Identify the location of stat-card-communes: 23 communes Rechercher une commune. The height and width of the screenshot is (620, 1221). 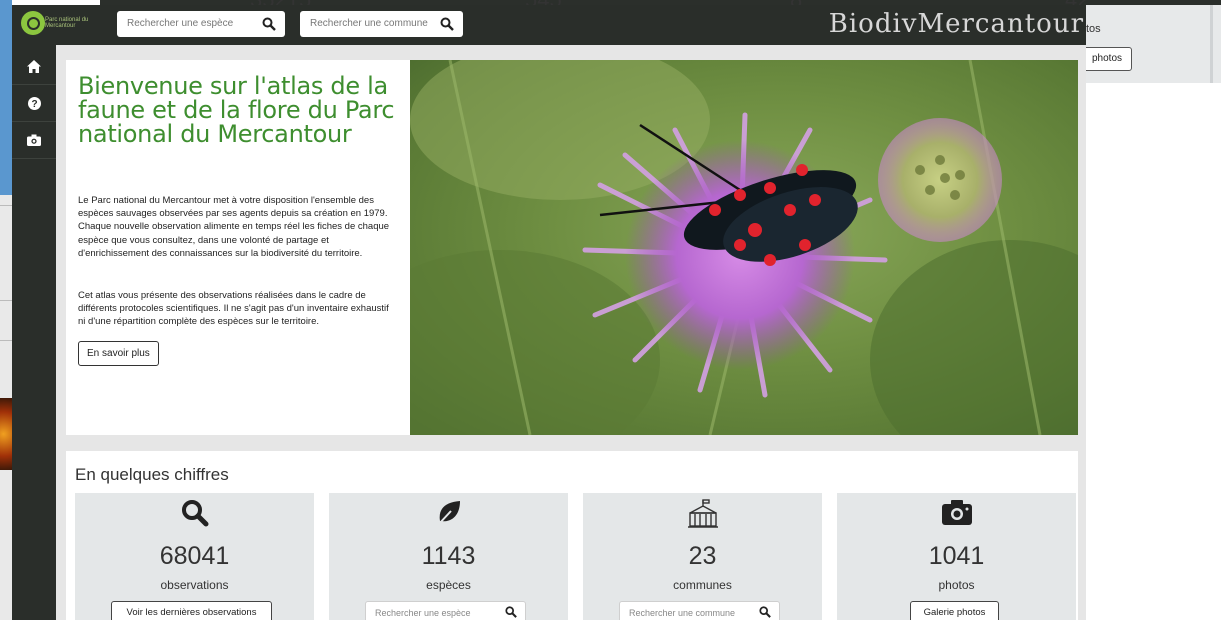
(702, 556).